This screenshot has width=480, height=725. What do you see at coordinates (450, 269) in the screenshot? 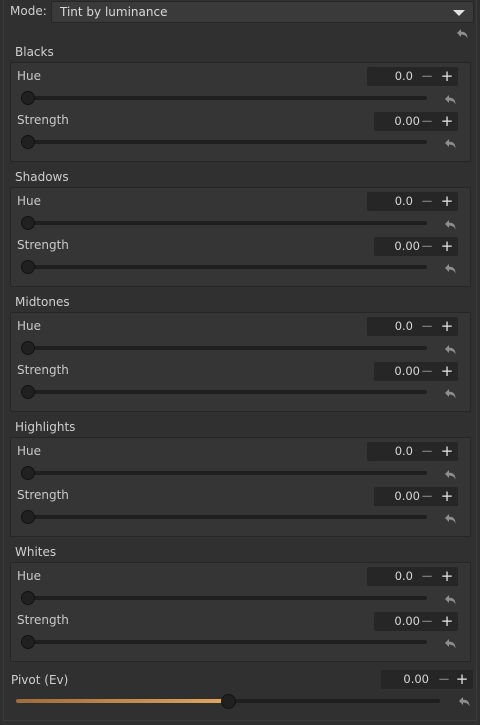
I see `shadows-strength-reset-icon` at bounding box center [450, 269].